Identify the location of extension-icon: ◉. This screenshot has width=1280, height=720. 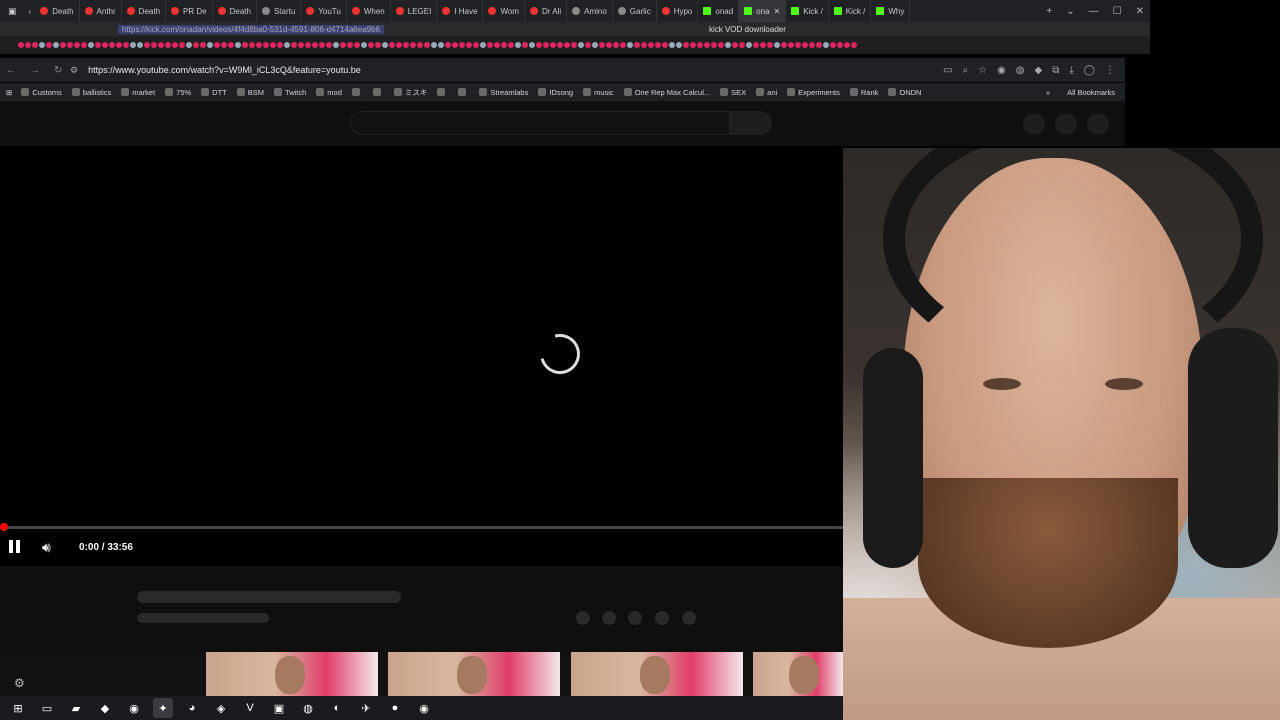
(1001, 70).